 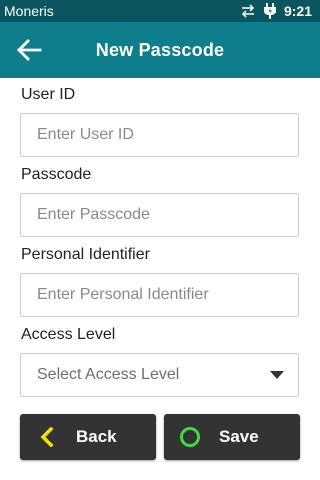 I want to click on carrier-label: Moneris, so click(x=29, y=11).